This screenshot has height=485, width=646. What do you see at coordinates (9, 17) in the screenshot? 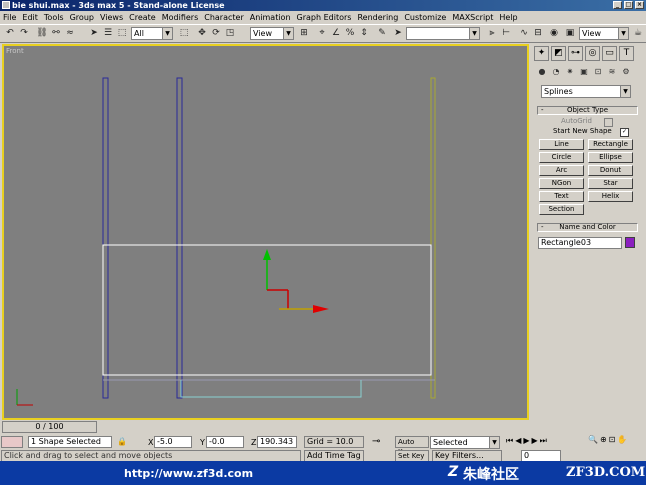
I see `menu-file: File` at bounding box center [9, 17].